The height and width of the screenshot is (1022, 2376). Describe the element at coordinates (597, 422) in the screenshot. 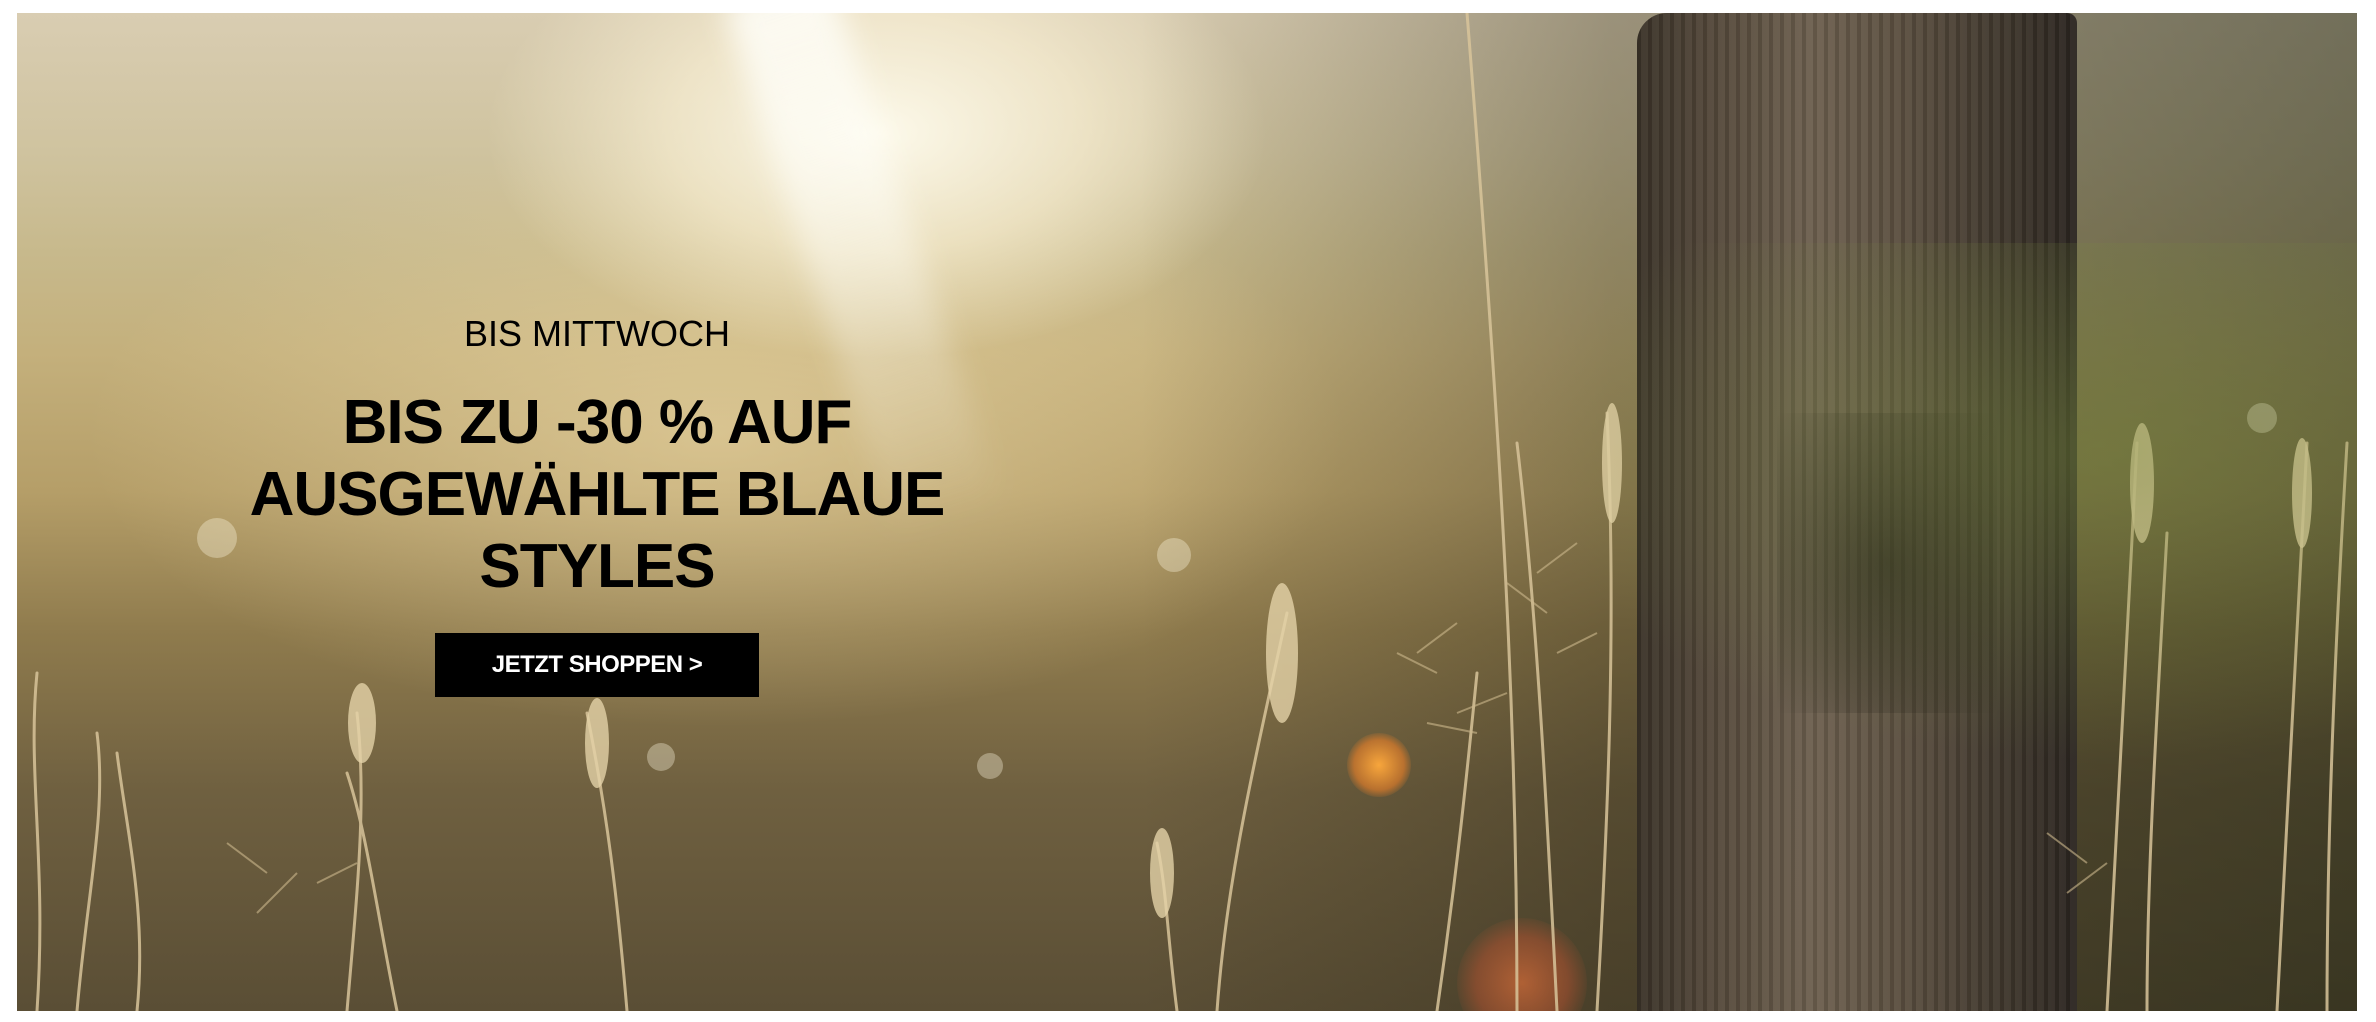

I see `promo-headline-line: BIS ZU -30 % AUF` at that location.